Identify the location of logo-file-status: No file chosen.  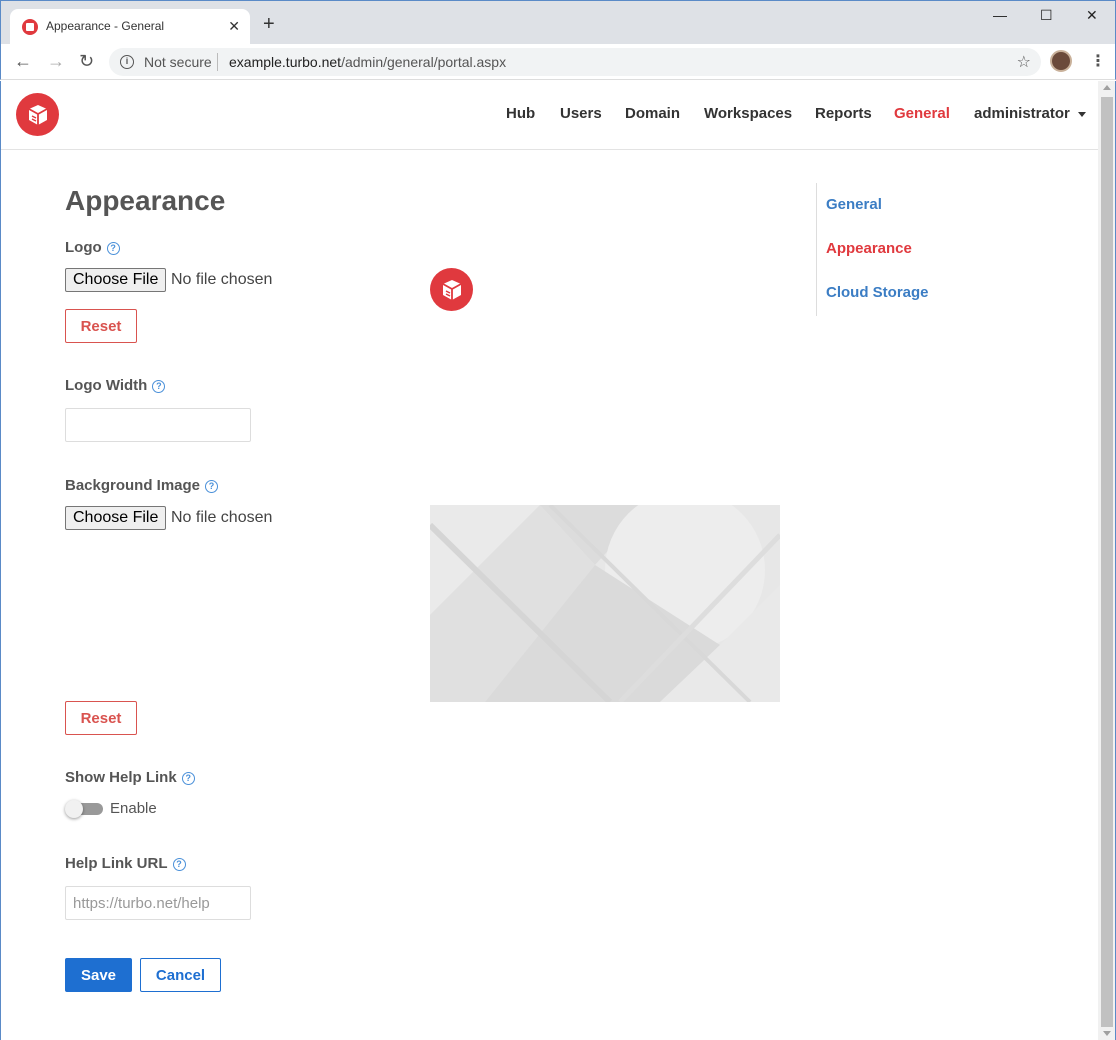
(222, 279).